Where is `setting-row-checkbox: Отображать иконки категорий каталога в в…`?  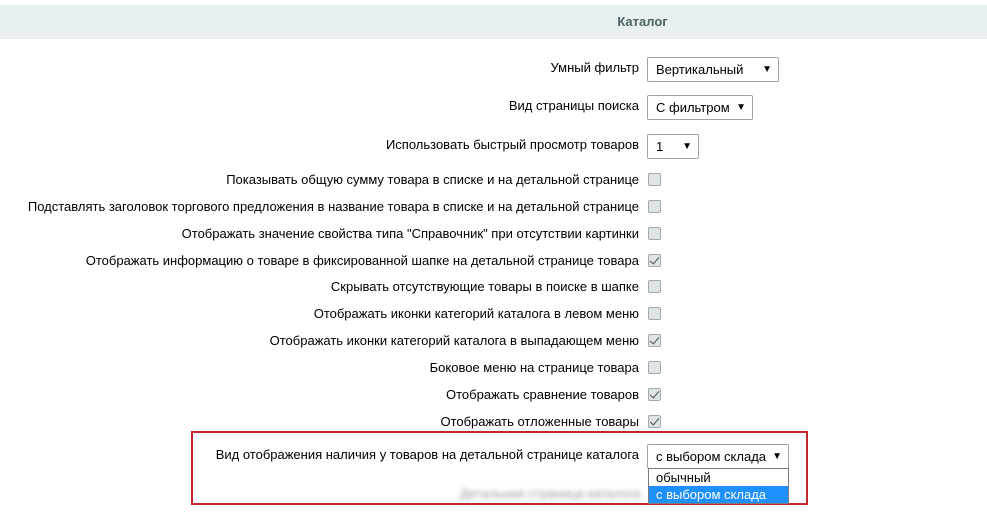 setting-row-checkbox: Отображать иконки категорий каталога в в… is located at coordinates (493, 341).